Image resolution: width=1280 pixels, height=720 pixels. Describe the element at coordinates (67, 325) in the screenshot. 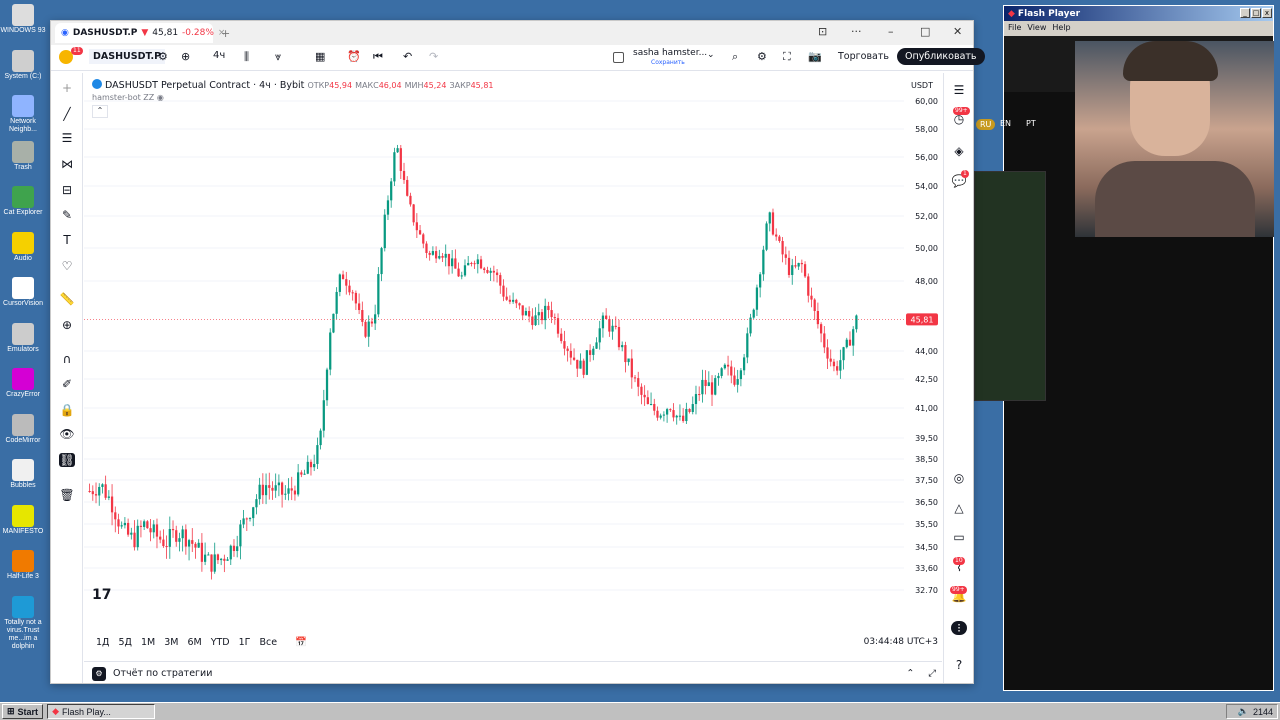

I see `zoom-icon: ⊕` at that location.